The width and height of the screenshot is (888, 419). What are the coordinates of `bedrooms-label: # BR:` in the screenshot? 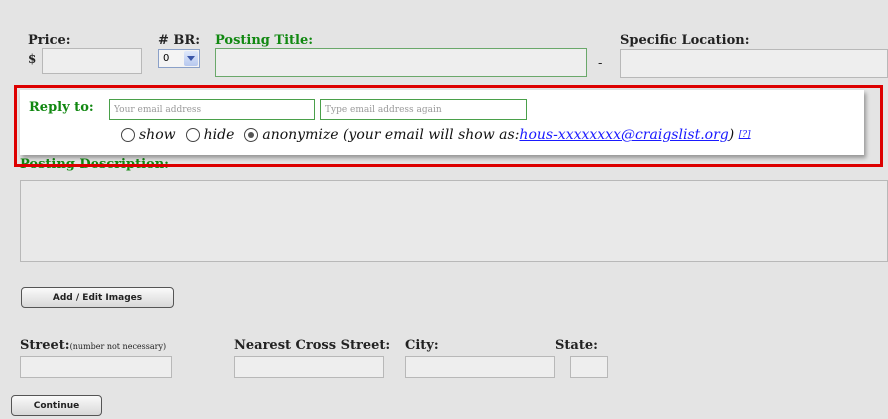 It's located at (179, 40).